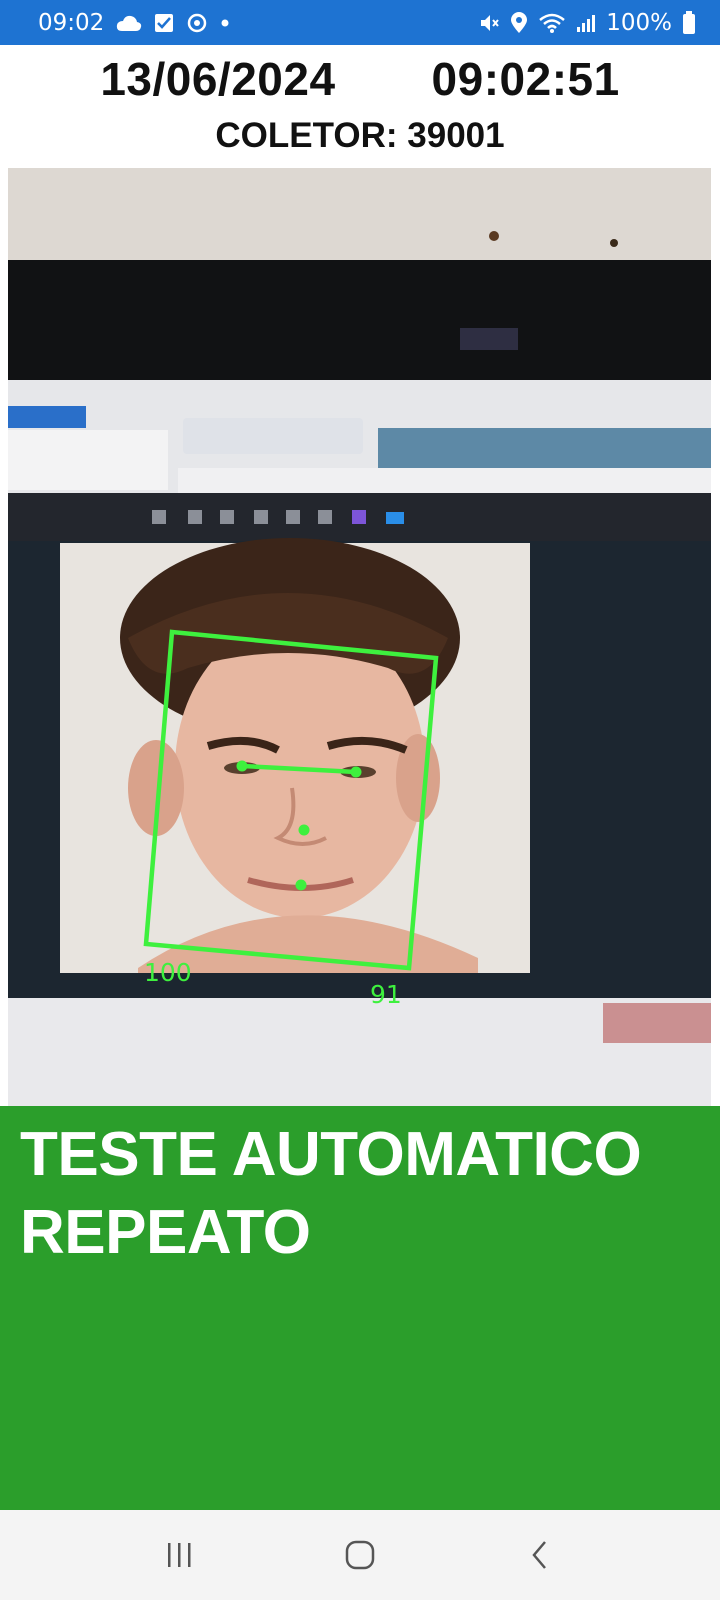  I want to click on header-time: 09:02:51, so click(525, 79).